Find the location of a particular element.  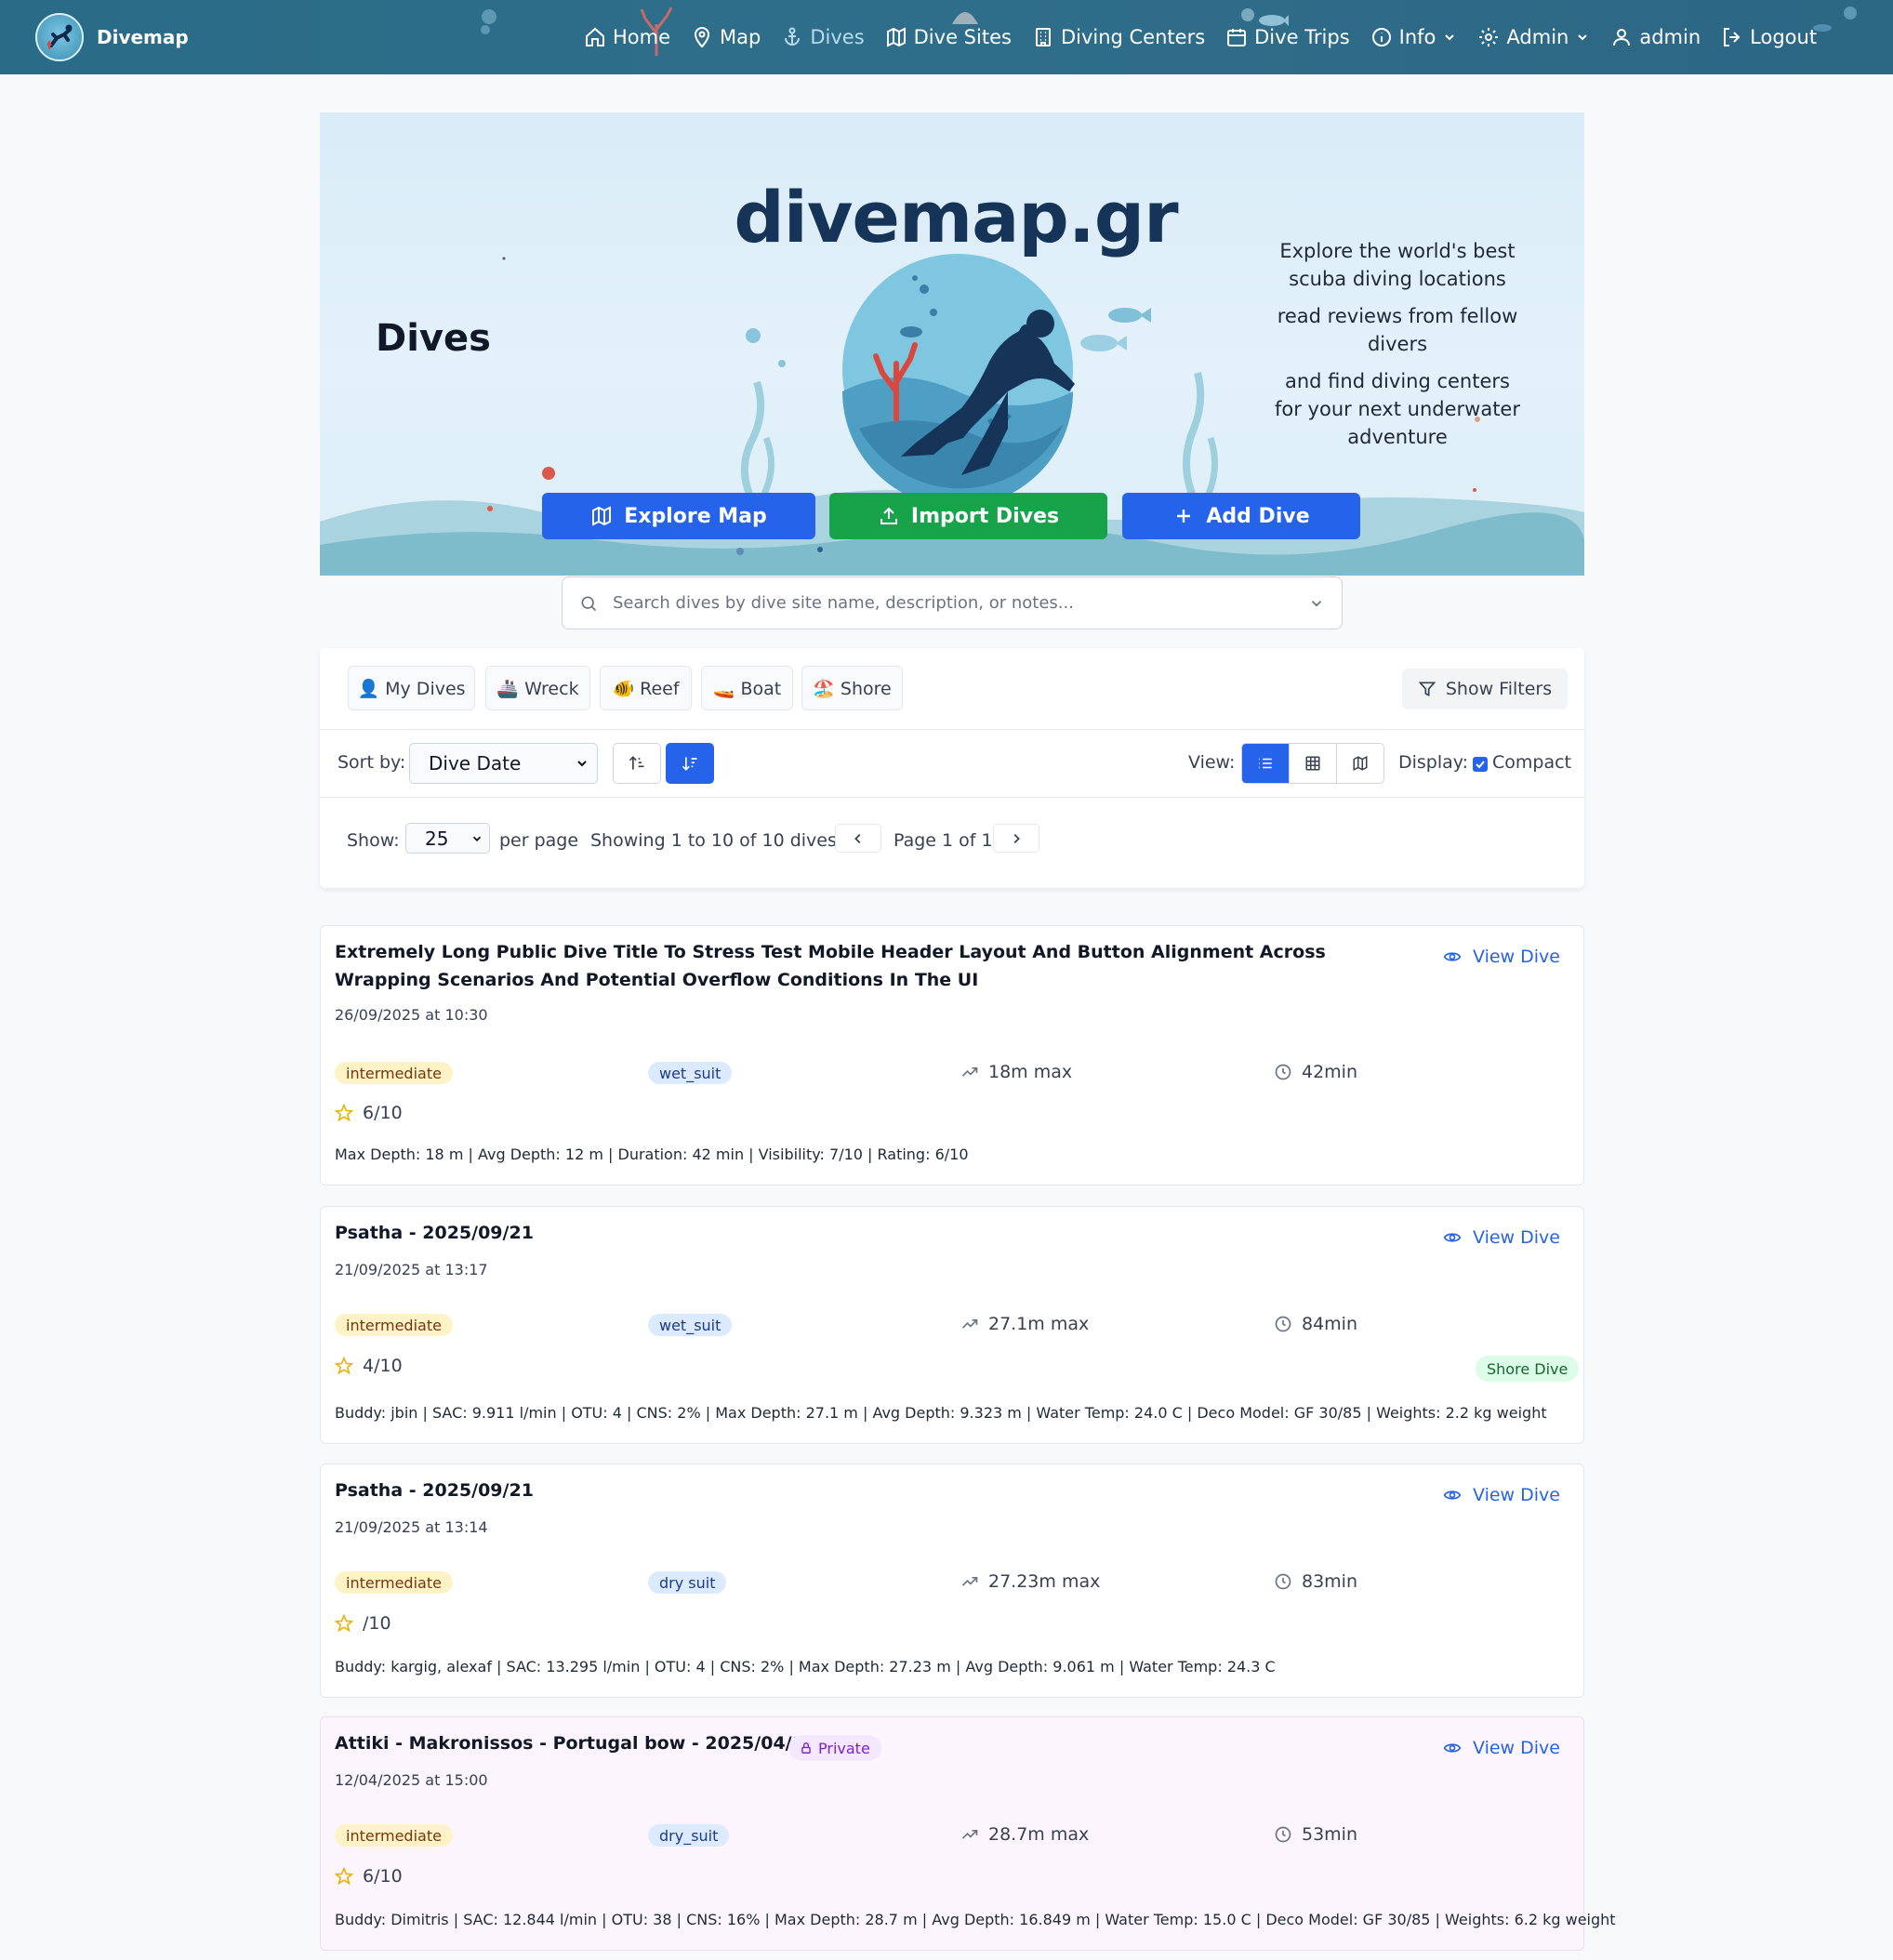

calendar-icon is located at coordinates (1237, 37).